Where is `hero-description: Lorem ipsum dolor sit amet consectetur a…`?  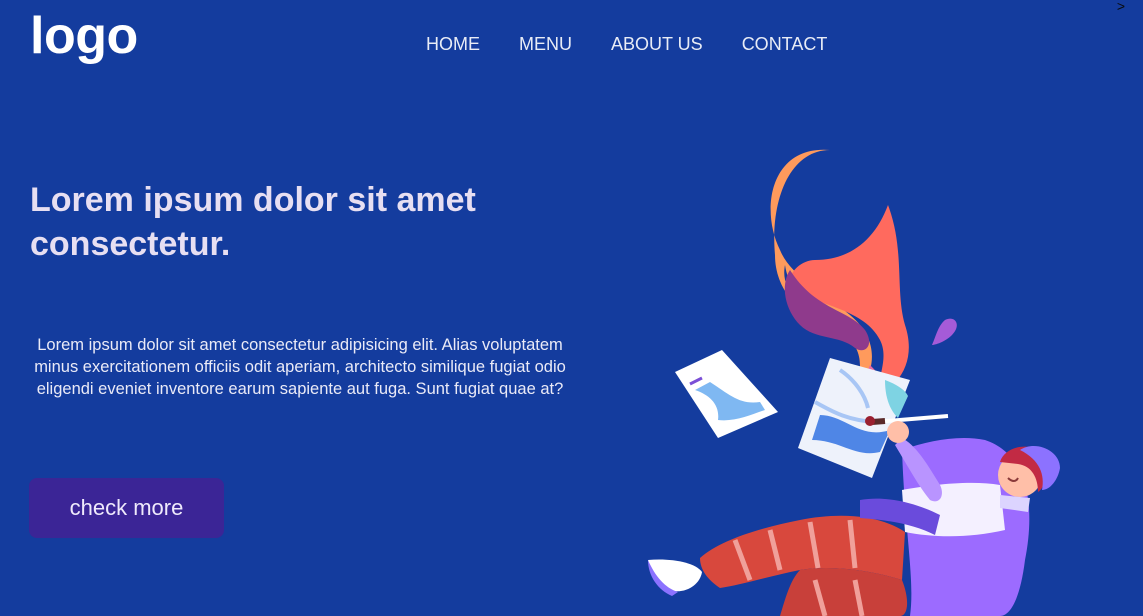 hero-description: Lorem ipsum dolor sit amet consectetur a… is located at coordinates (300, 367).